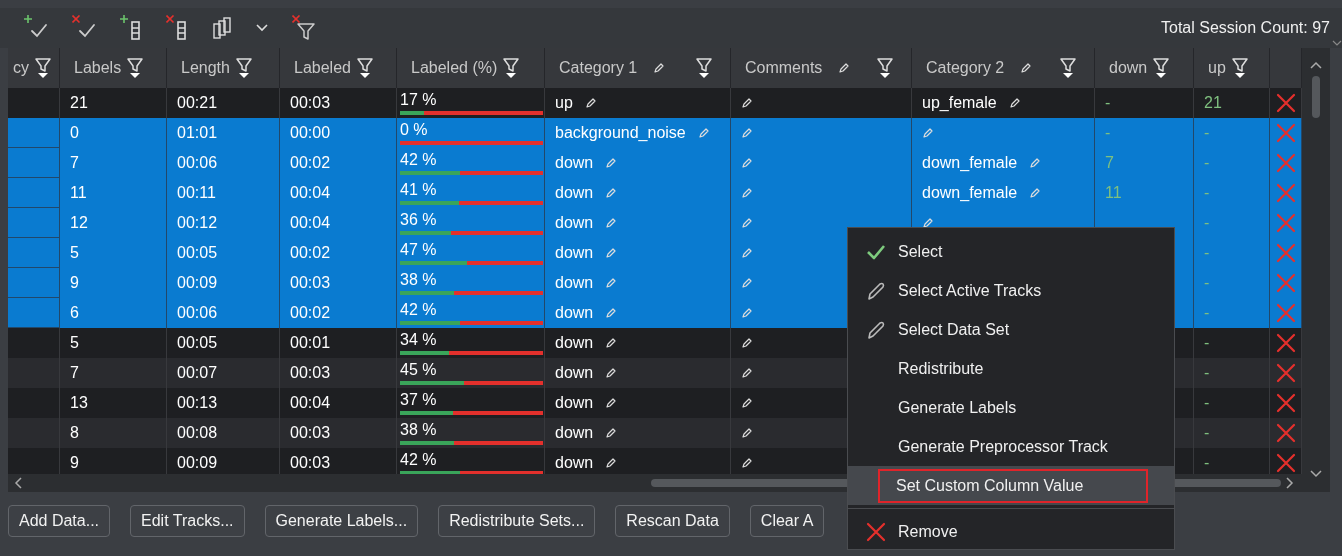 The width and height of the screenshot is (1342, 556). What do you see at coordinates (620, 133) in the screenshot?
I see `table-cell: background_noise` at bounding box center [620, 133].